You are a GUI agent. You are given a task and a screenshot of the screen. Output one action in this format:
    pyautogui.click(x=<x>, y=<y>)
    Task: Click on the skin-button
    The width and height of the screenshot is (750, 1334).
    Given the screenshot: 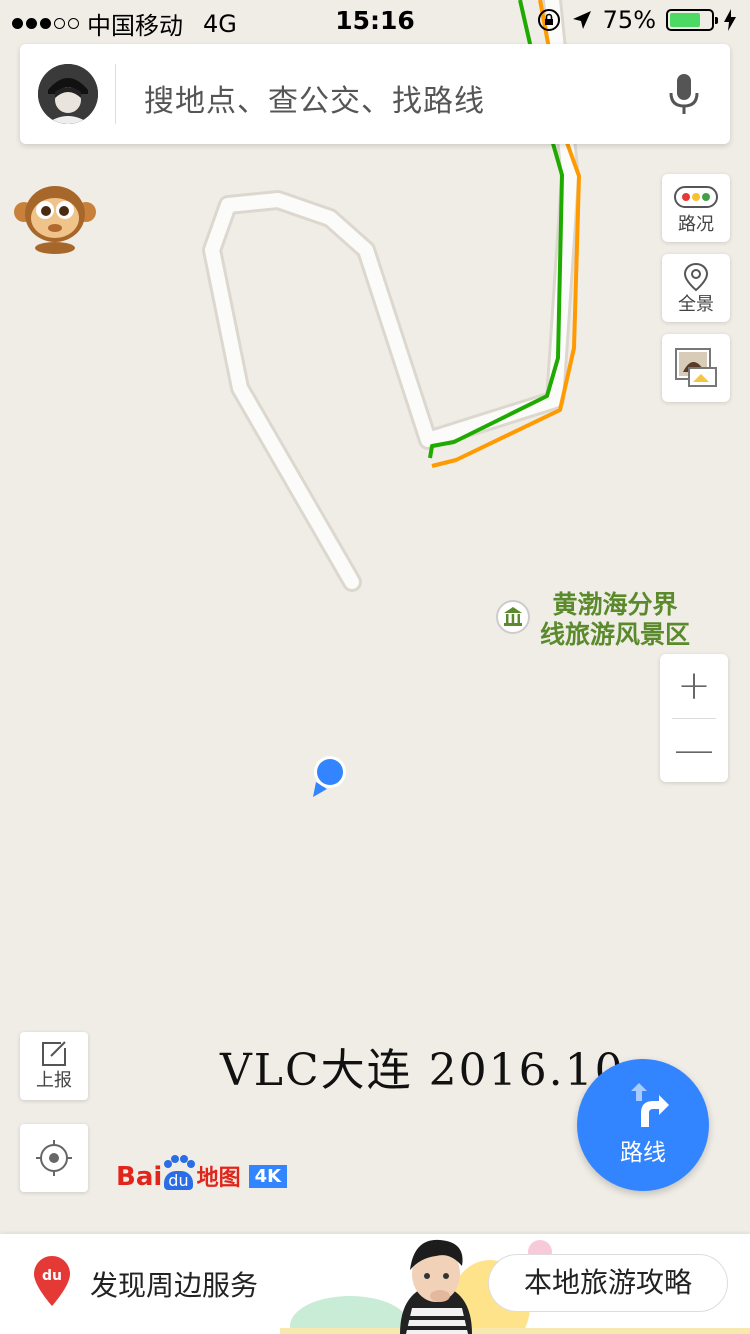 What is the action you would take?
    pyautogui.click(x=696, y=368)
    